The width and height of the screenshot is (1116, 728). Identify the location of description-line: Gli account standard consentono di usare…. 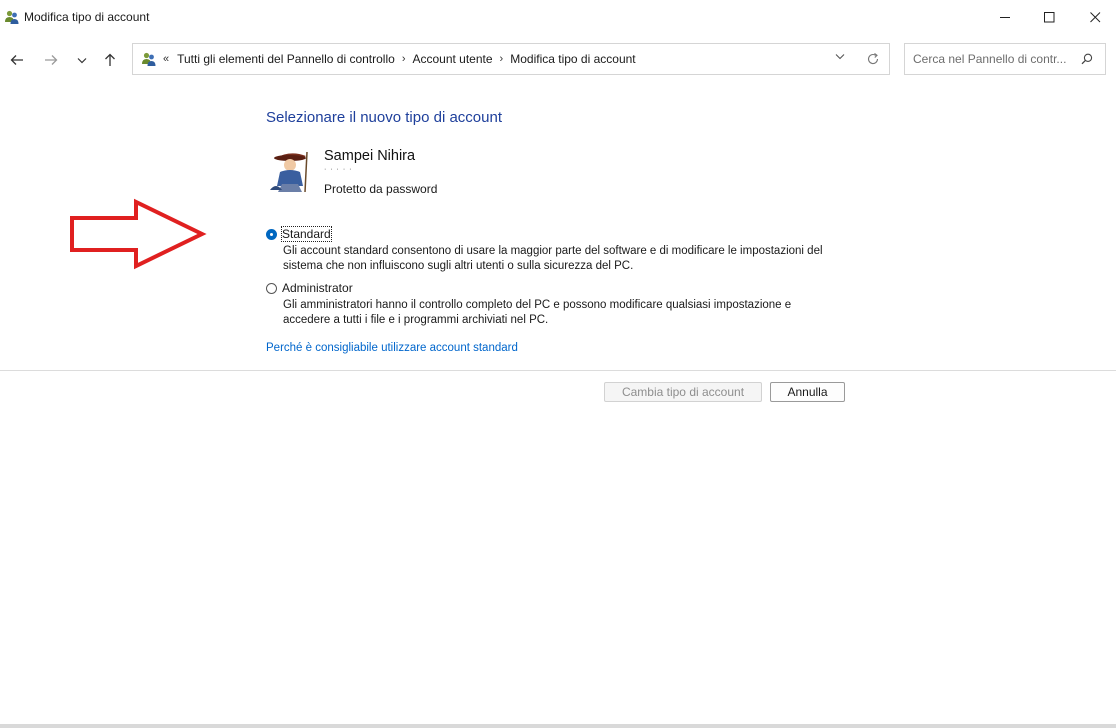
(553, 251).